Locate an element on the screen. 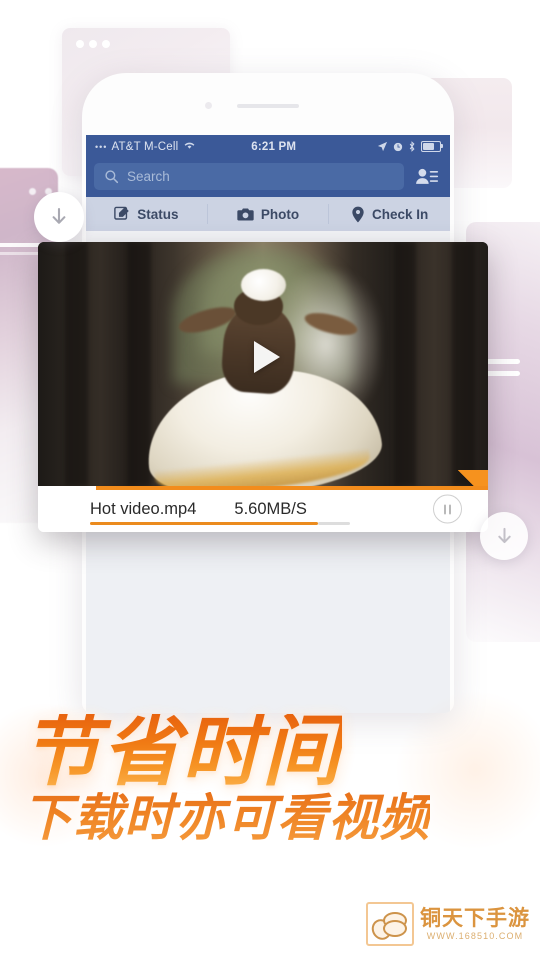 The height and width of the screenshot is (960, 540). phone-earpiece is located at coordinates (268, 106).